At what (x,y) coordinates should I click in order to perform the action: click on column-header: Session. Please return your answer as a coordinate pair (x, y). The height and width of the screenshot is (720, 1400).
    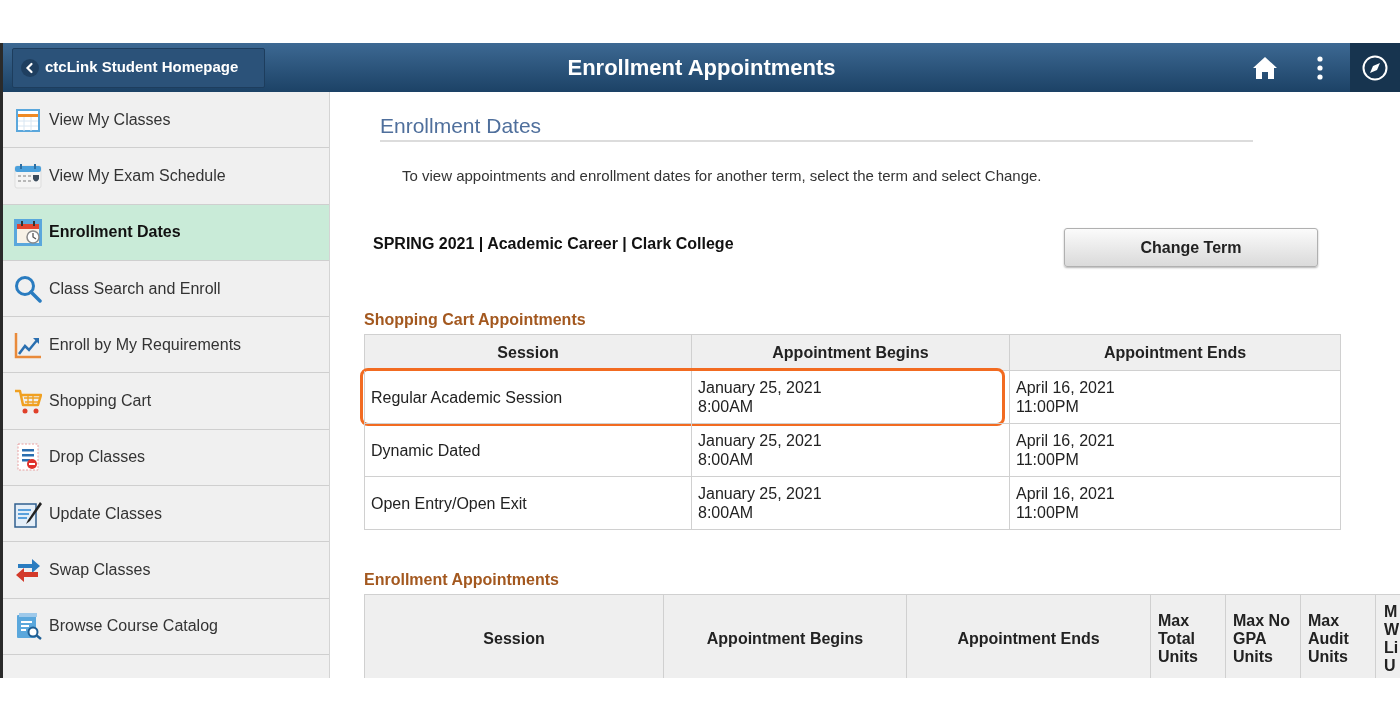
    Looking at the image, I should click on (514, 636).